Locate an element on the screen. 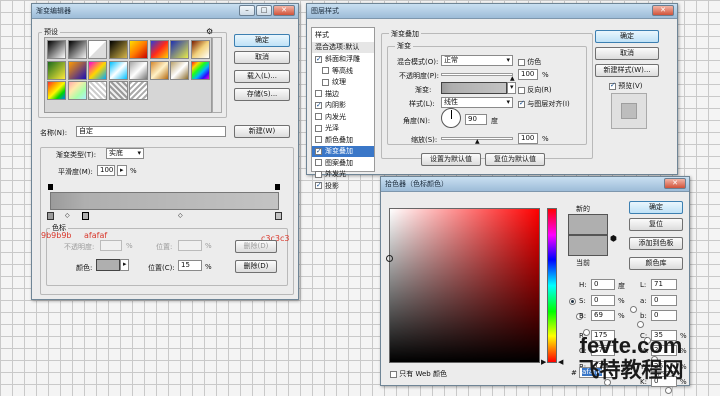 The height and width of the screenshot is (396, 720). dither-checkbox is located at coordinates (521, 62).